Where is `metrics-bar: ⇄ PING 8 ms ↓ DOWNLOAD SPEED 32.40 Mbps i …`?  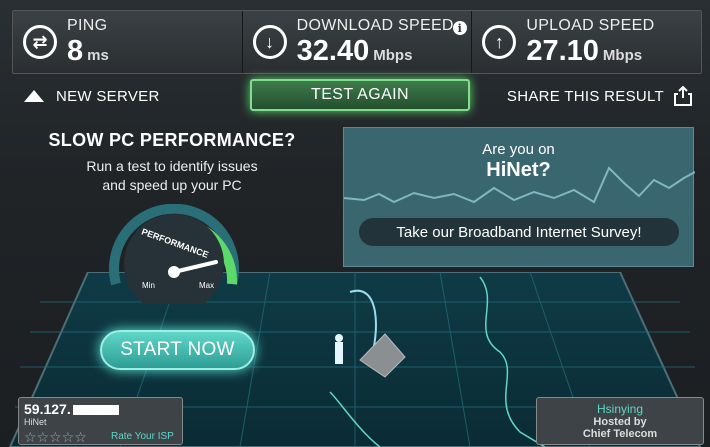
metrics-bar: ⇄ PING 8 ms ↓ DOWNLOAD SPEED 32.40 Mbps i … is located at coordinates (357, 42).